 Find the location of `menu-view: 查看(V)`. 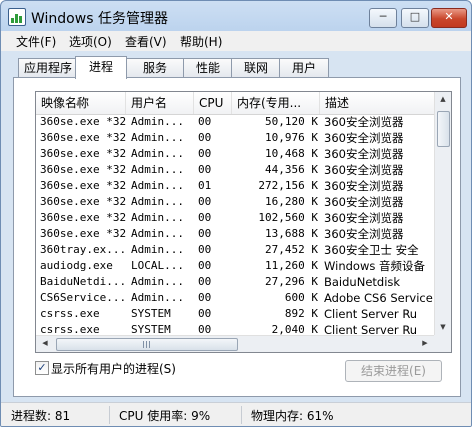

menu-view: 查看(V) is located at coordinates (146, 41).